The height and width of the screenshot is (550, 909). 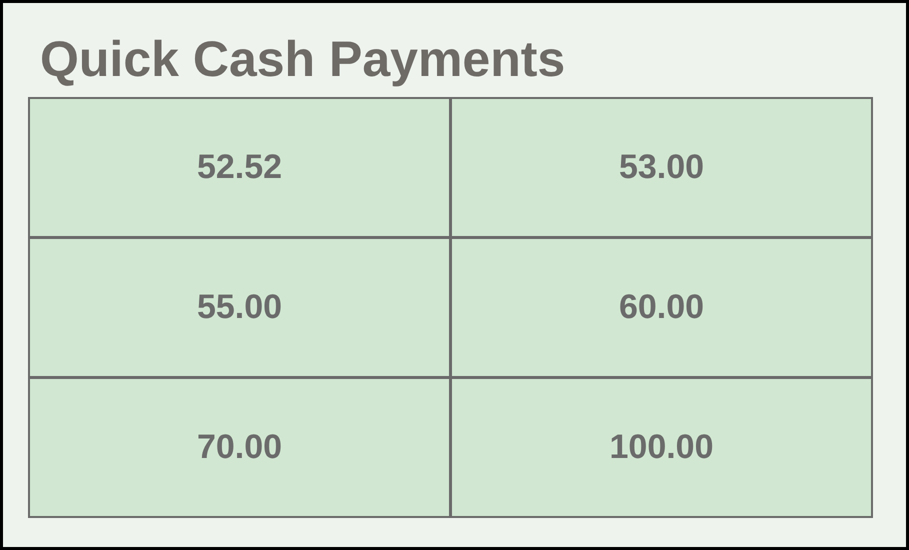 I want to click on cash-amount-button: 53.00, so click(x=661, y=167).